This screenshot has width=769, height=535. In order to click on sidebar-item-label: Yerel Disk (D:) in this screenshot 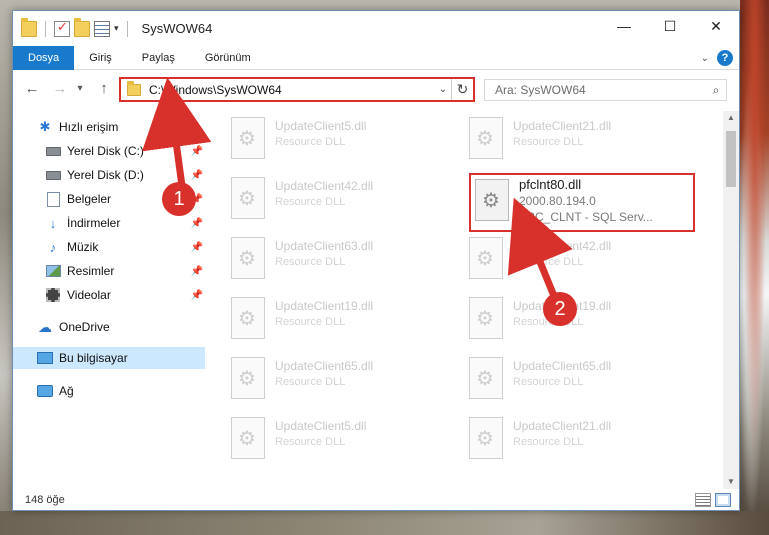, I will do `click(105, 175)`.